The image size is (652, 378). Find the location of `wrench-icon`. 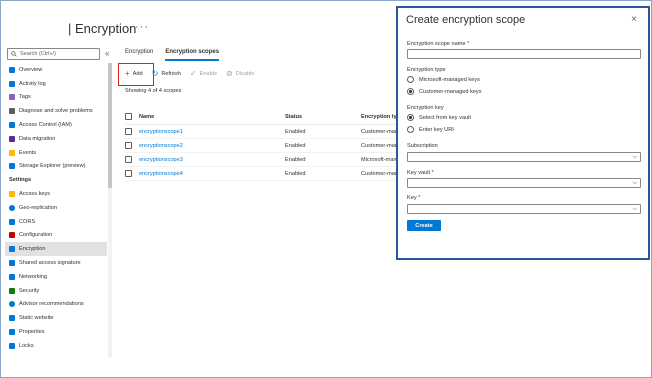

wrench-icon is located at coordinates (12, 111).